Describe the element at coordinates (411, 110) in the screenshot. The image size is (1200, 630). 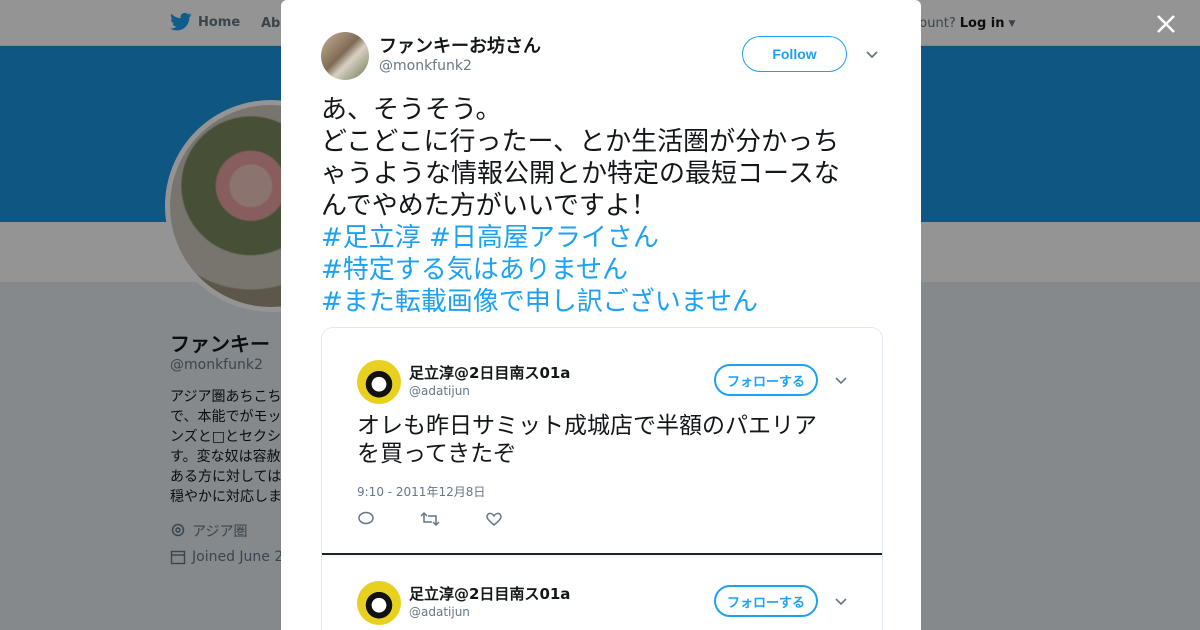
I see `tweet-text-line: あ、そうそう。` at that location.